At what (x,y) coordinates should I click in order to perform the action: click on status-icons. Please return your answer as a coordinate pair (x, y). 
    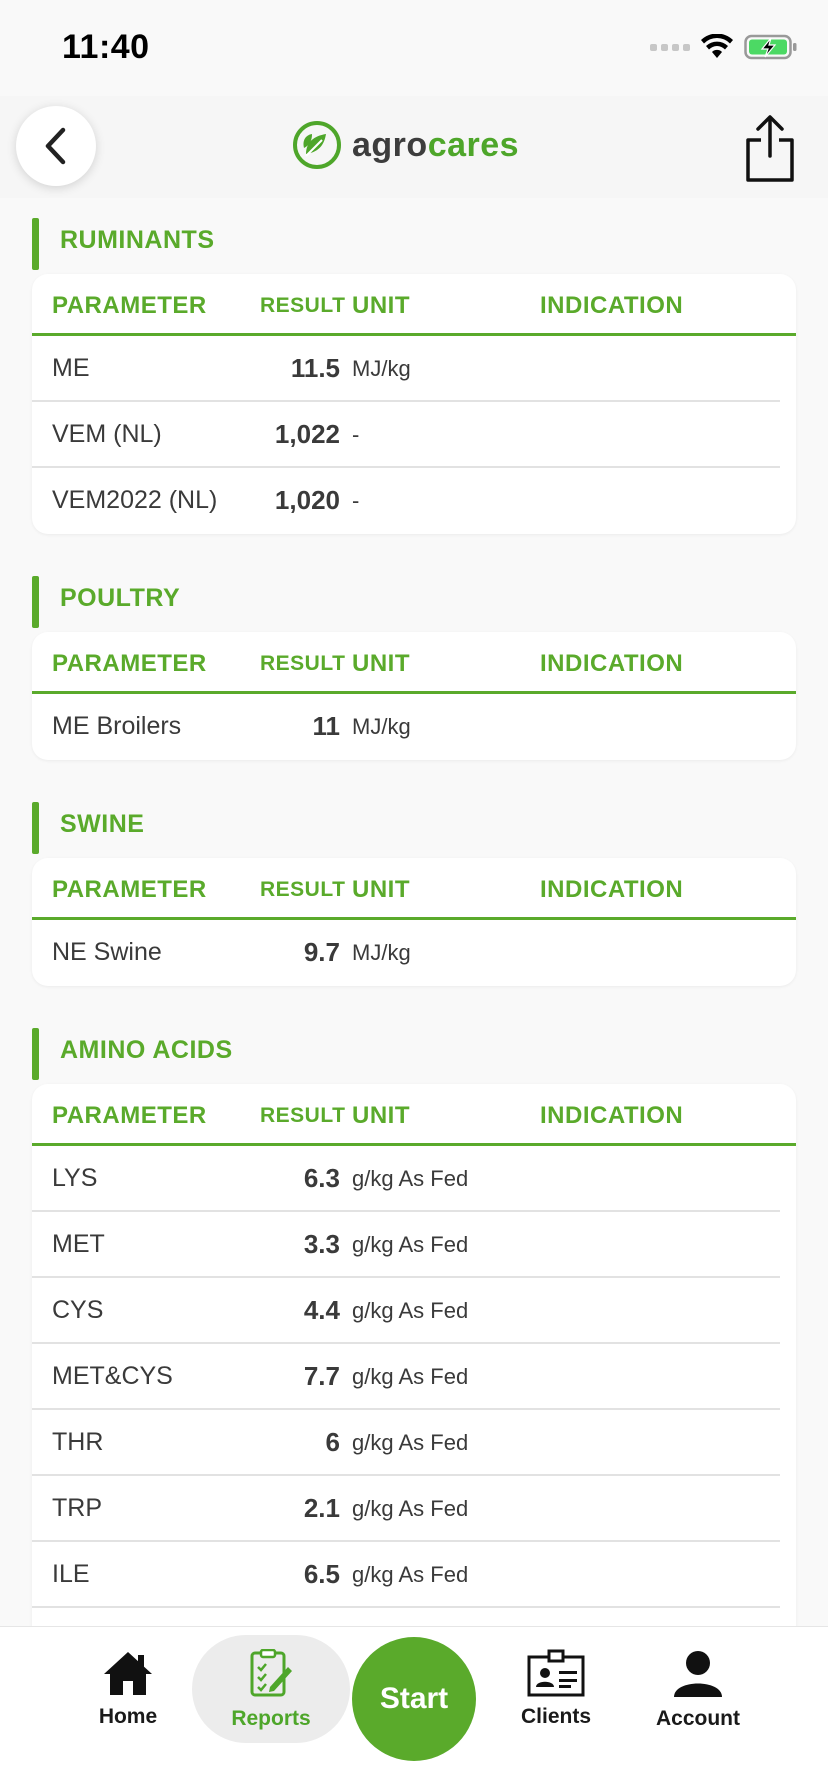
    Looking at the image, I should click on (724, 47).